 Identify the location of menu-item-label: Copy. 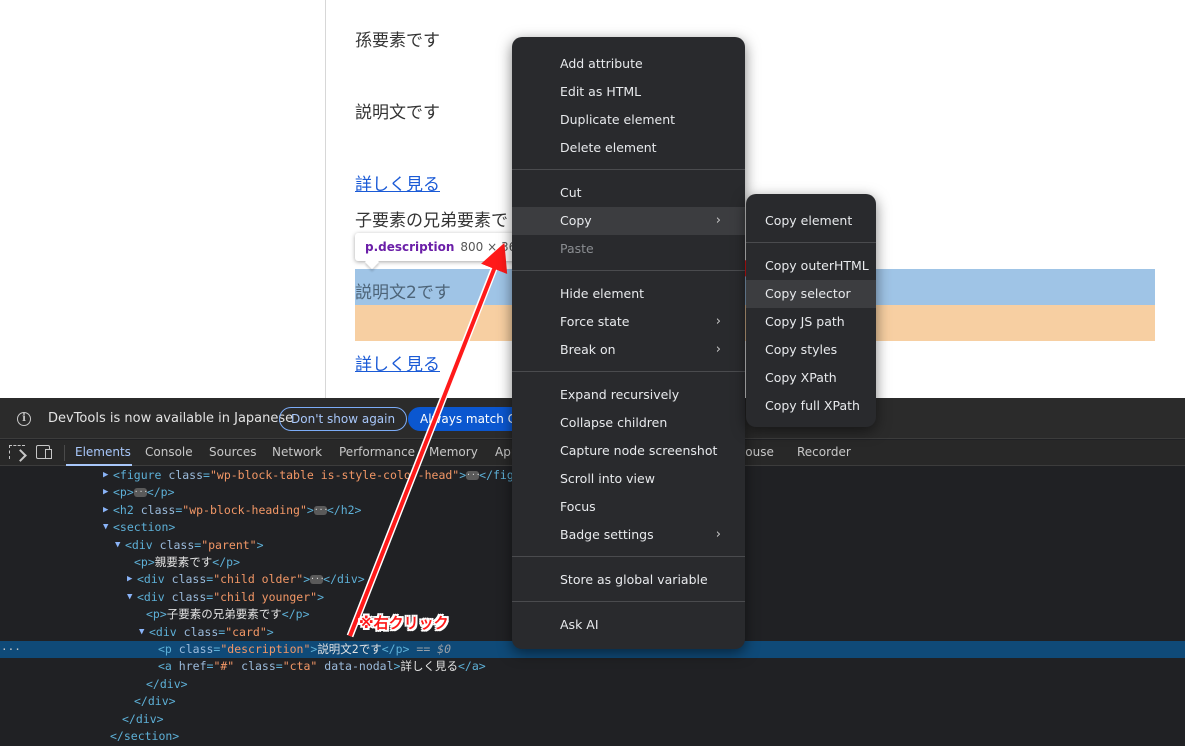
(576, 220).